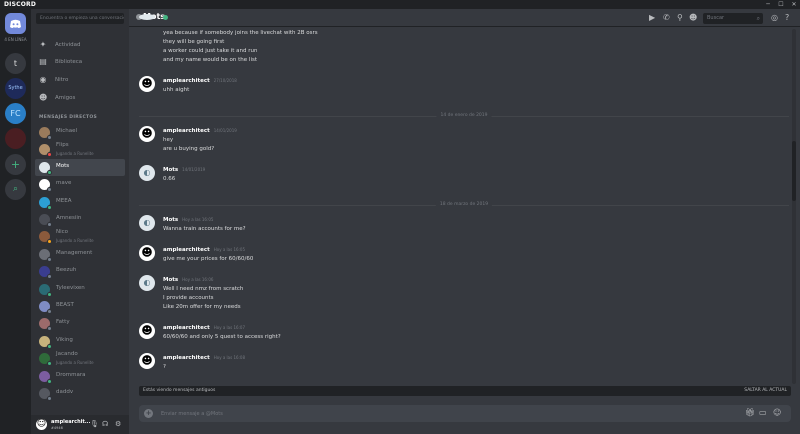 Image resolution: width=800 pixels, height=434 pixels. What do you see at coordinates (80, 341) in the screenshot?
I see `dm-item: Viking` at bounding box center [80, 341].